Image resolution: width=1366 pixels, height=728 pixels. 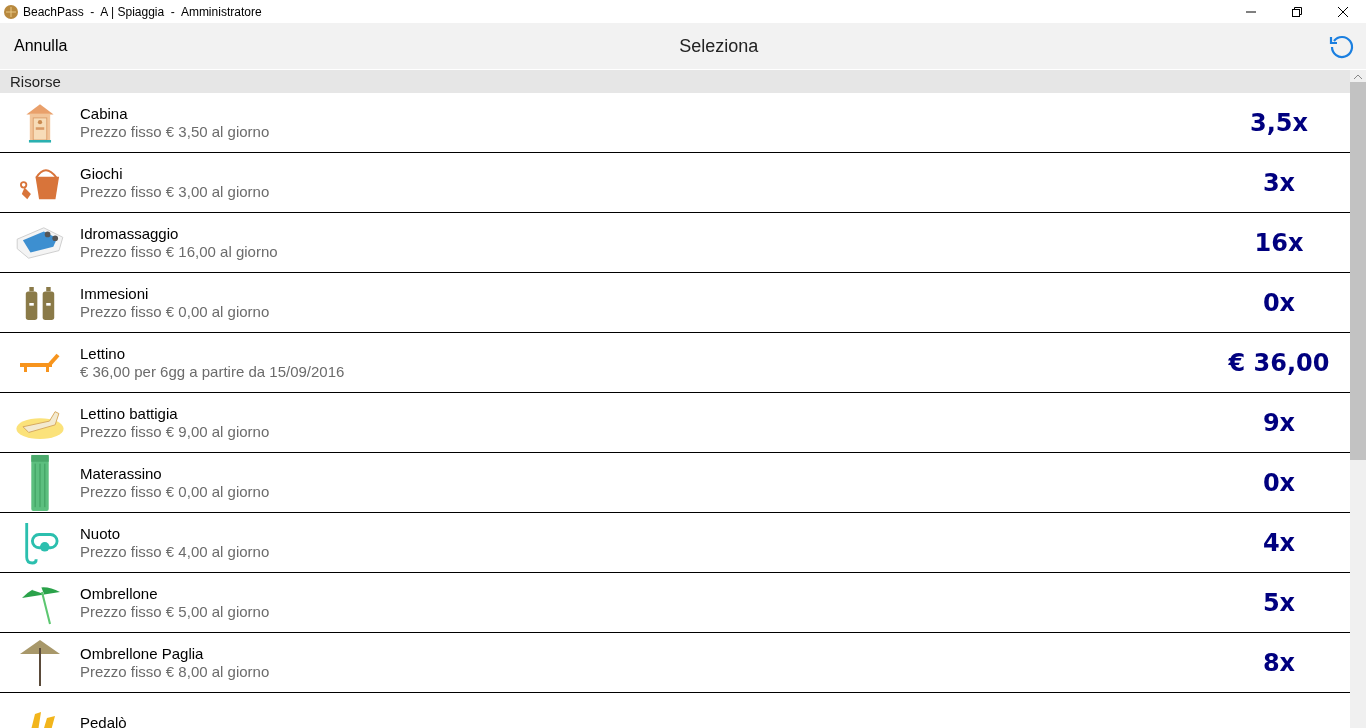 What do you see at coordinates (179, 251) in the screenshot?
I see `item-price: Prezzo fisso € 16,00 al giorno` at bounding box center [179, 251].